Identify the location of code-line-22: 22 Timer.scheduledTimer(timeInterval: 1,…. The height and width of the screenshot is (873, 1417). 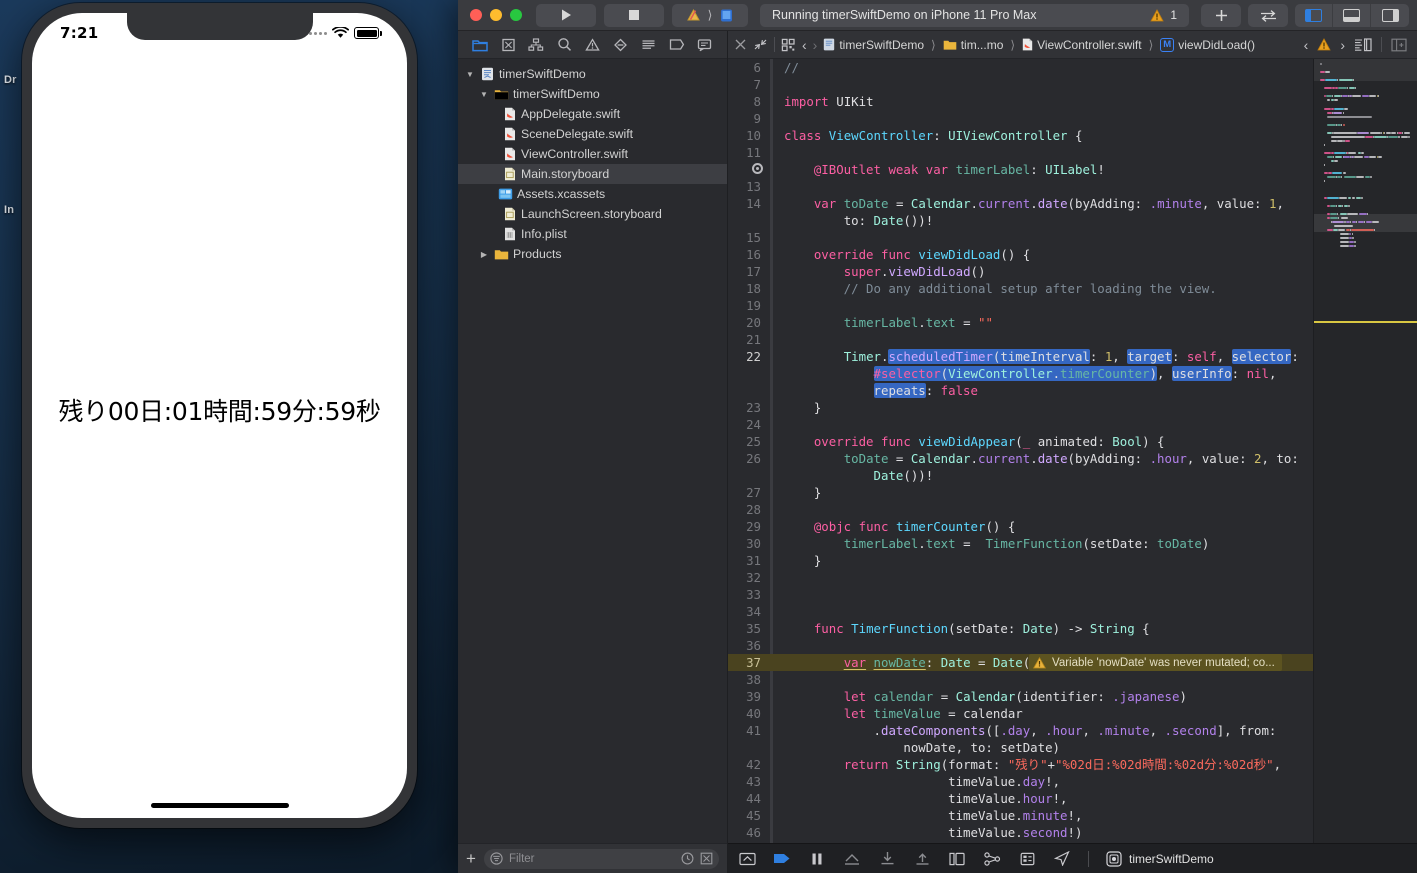
(1020, 356).